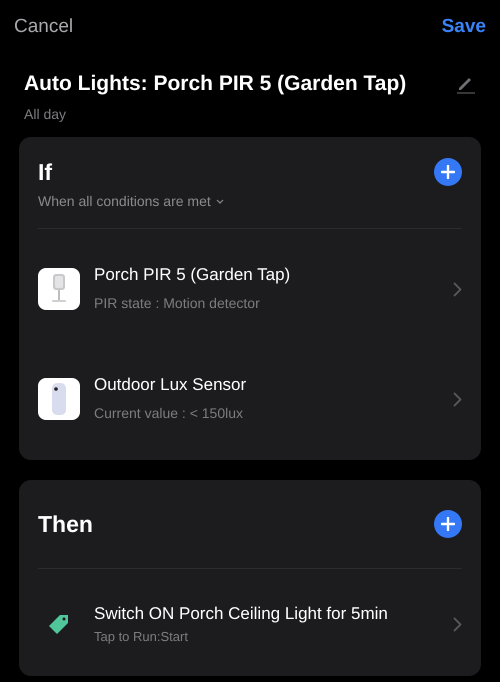  Describe the element at coordinates (250, 289) in the screenshot. I see `condition-item: Porch PIR 5 (Garden Tap) PIR state : Motion detector` at that location.